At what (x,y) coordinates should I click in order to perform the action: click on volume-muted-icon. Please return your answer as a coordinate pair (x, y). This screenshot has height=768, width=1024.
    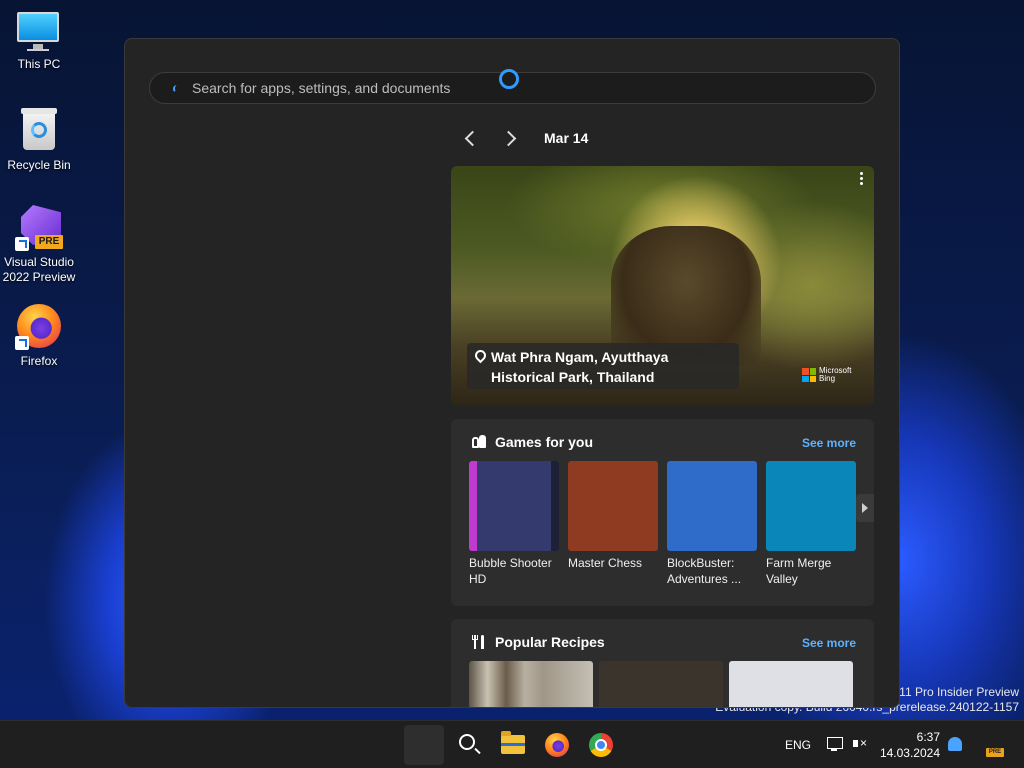
    Looking at the image, I should click on (861, 744).